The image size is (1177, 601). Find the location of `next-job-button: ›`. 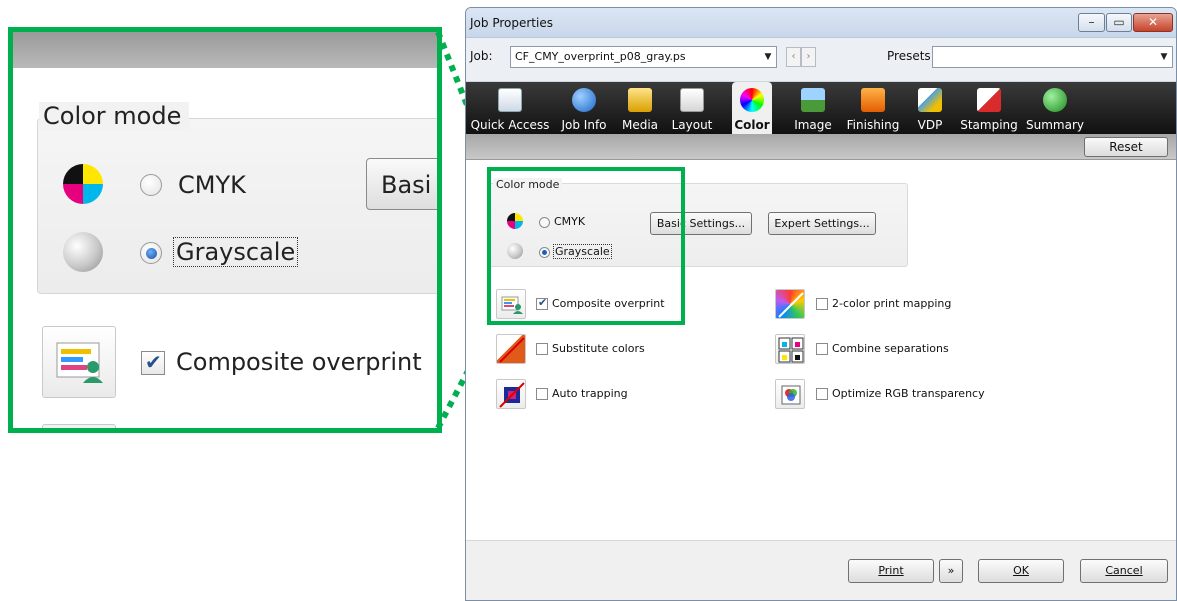

next-job-button: › is located at coordinates (808, 57).